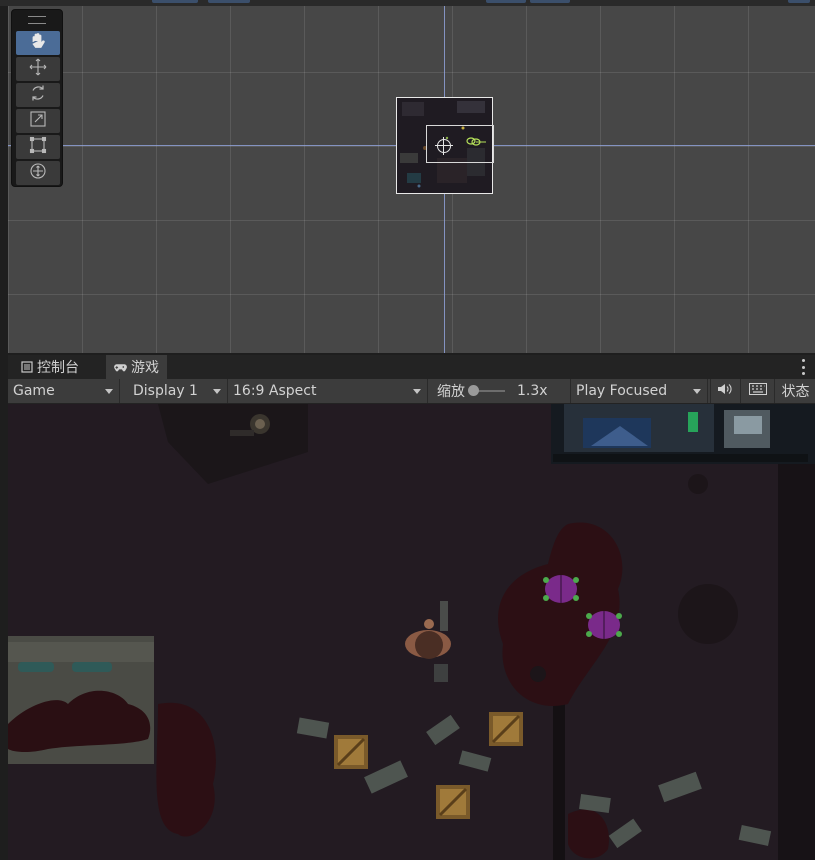  What do you see at coordinates (796, 662) in the screenshot?
I see `corridor-wall` at bounding box center [796, 662].